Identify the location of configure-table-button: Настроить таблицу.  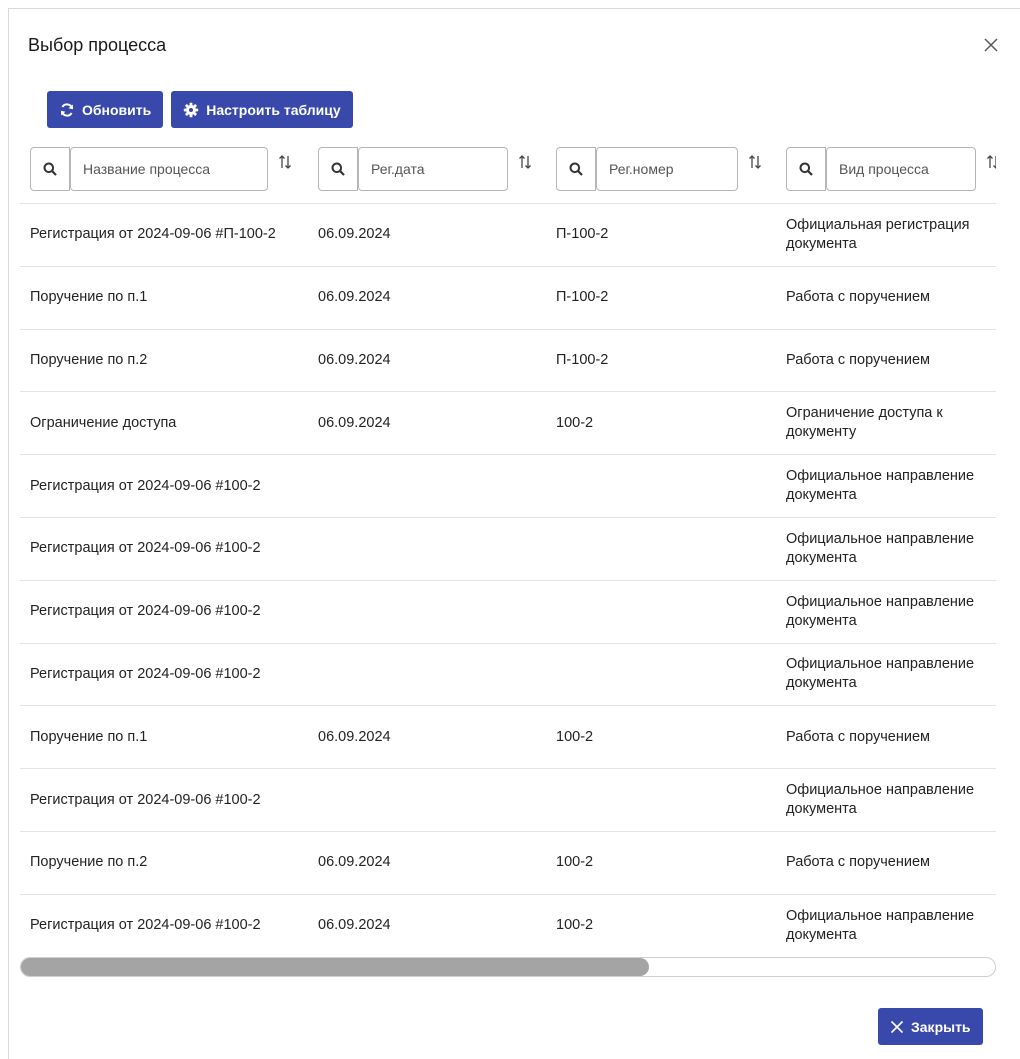
(262, 109).